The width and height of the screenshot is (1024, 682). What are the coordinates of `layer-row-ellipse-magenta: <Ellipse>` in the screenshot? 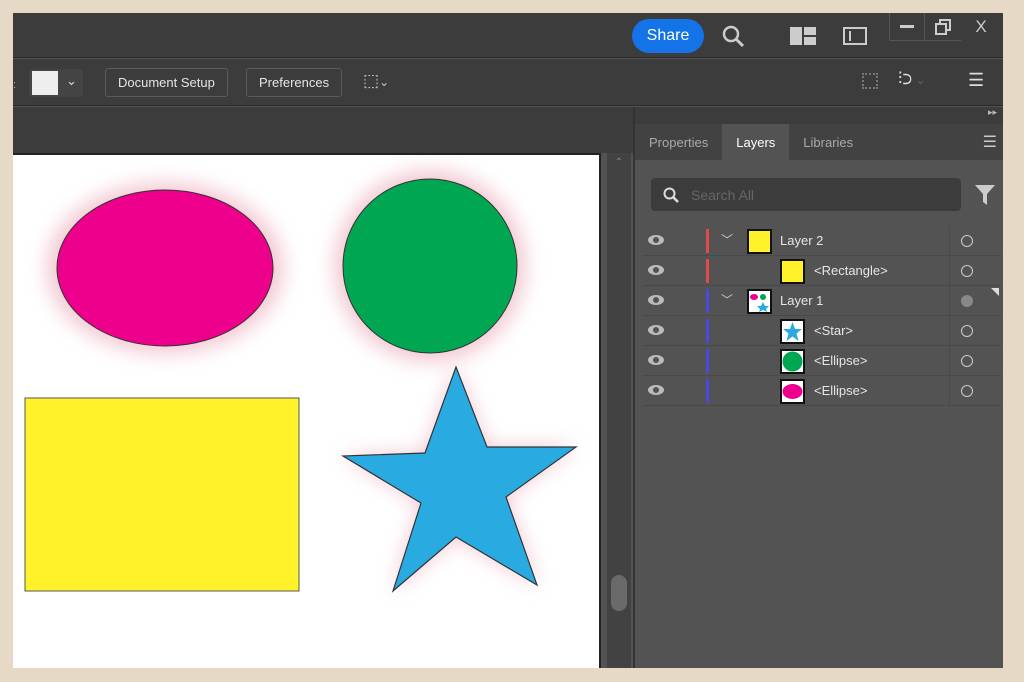 It's located at (822, 391).